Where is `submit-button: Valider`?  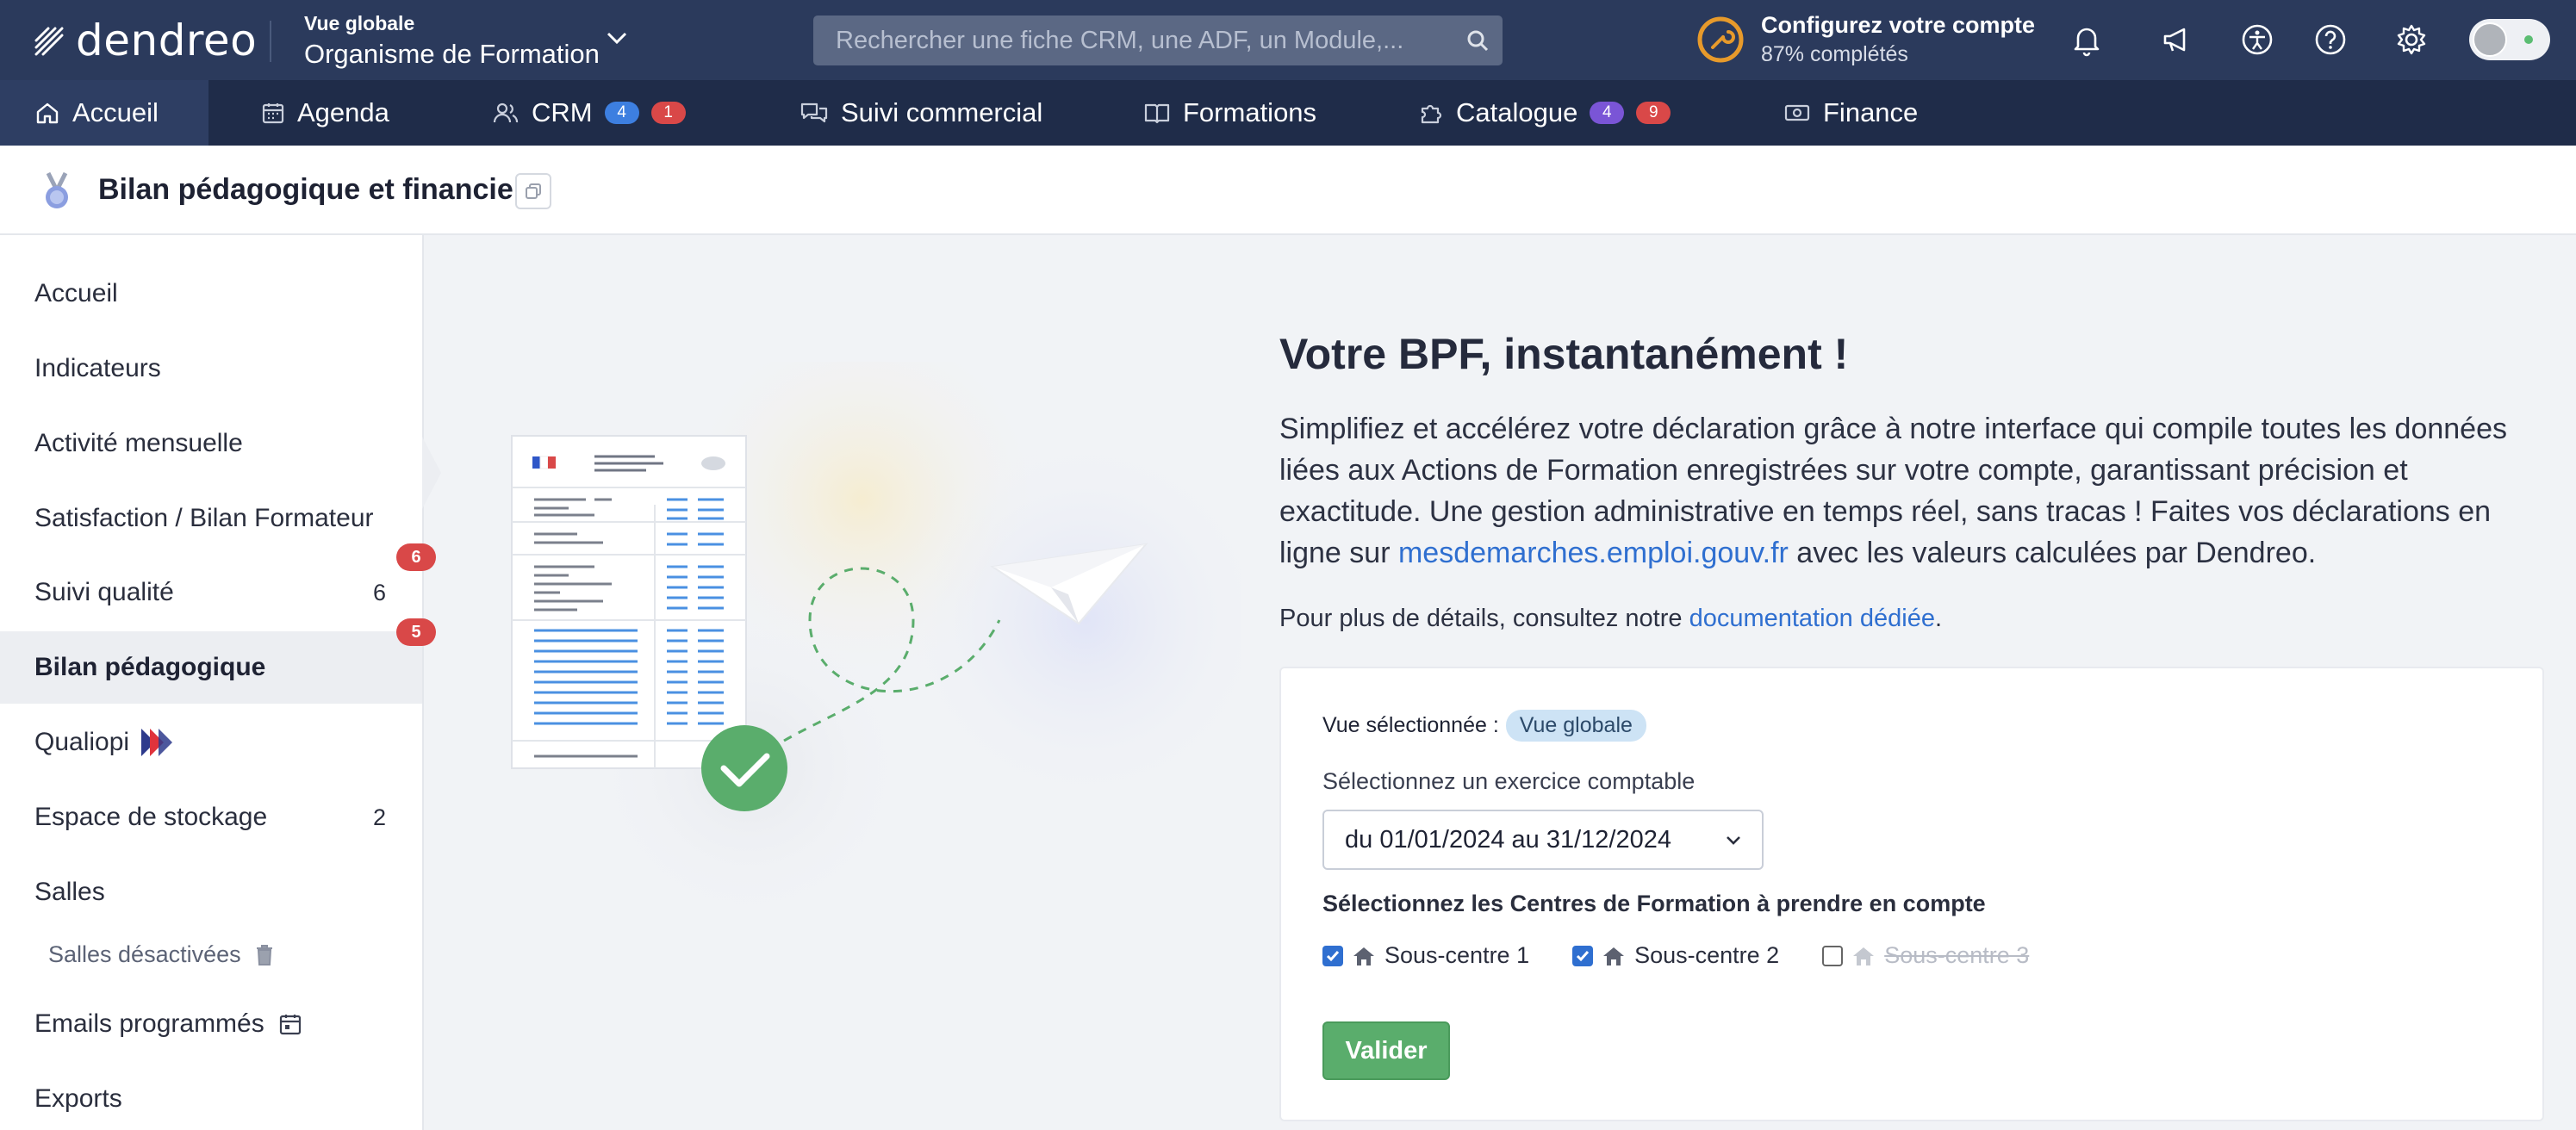 submit-button: Valider is located at coordinates (1386, 1050).